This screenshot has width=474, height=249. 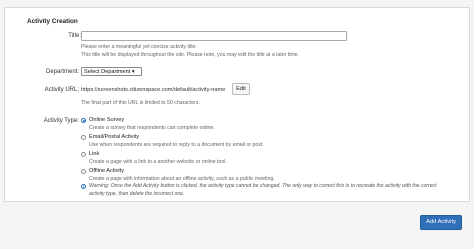 What do you see at coordinates (83, 120) in the screenshot?
I see `radio-online-survey` at bounding box center [83, 120].